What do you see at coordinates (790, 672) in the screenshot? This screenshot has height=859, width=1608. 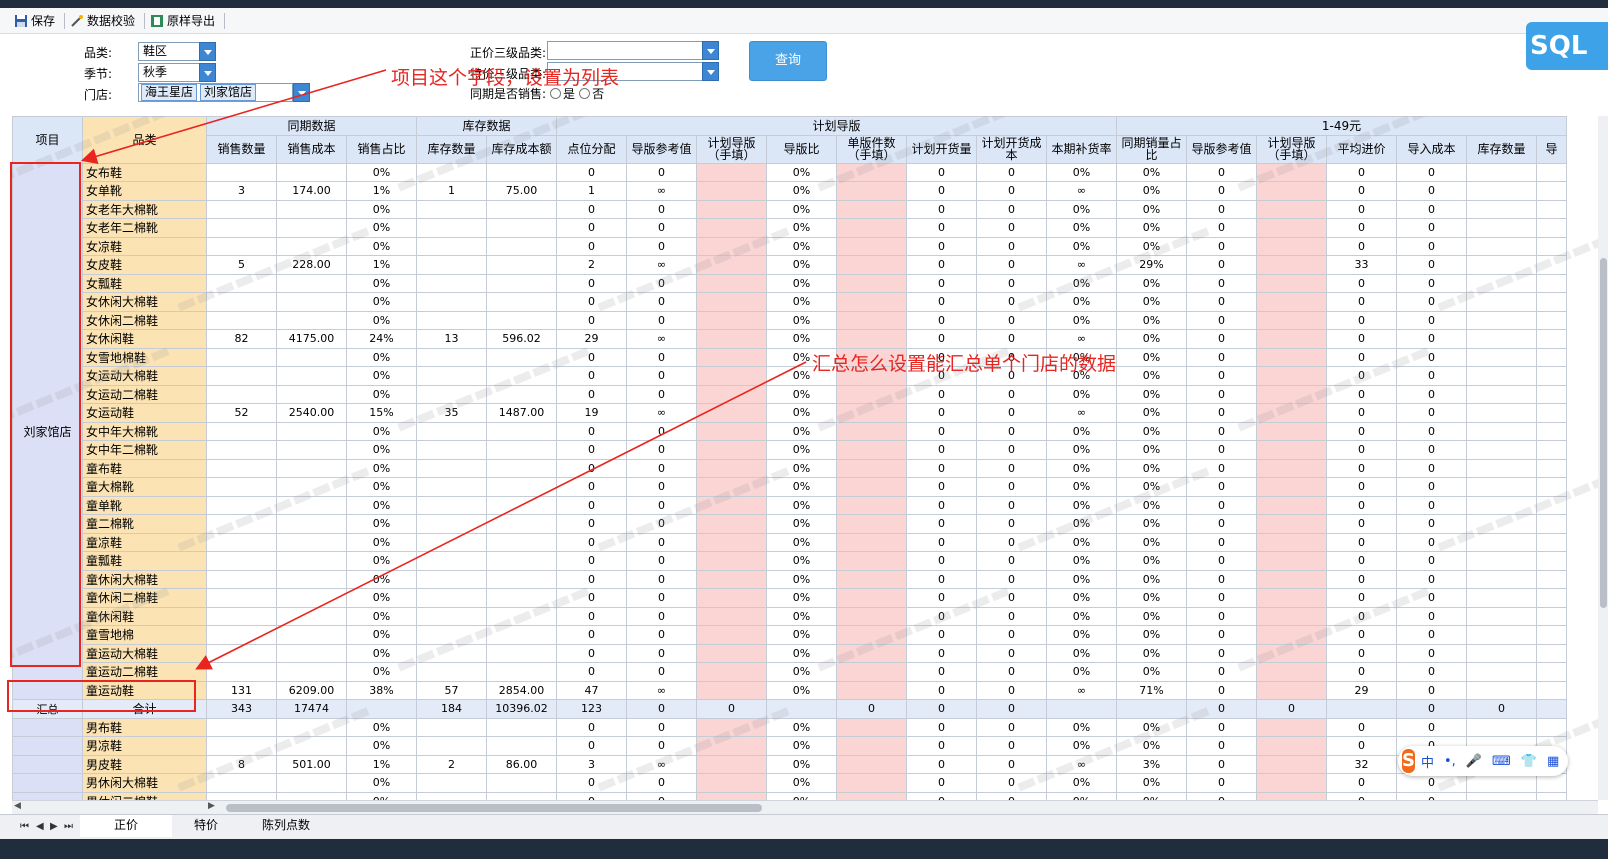 I see `table-row: 童运动二棉鞋 0% 0 0 0% 0 0 0% 0% 0 0 0` at bounding box center [790, 672].